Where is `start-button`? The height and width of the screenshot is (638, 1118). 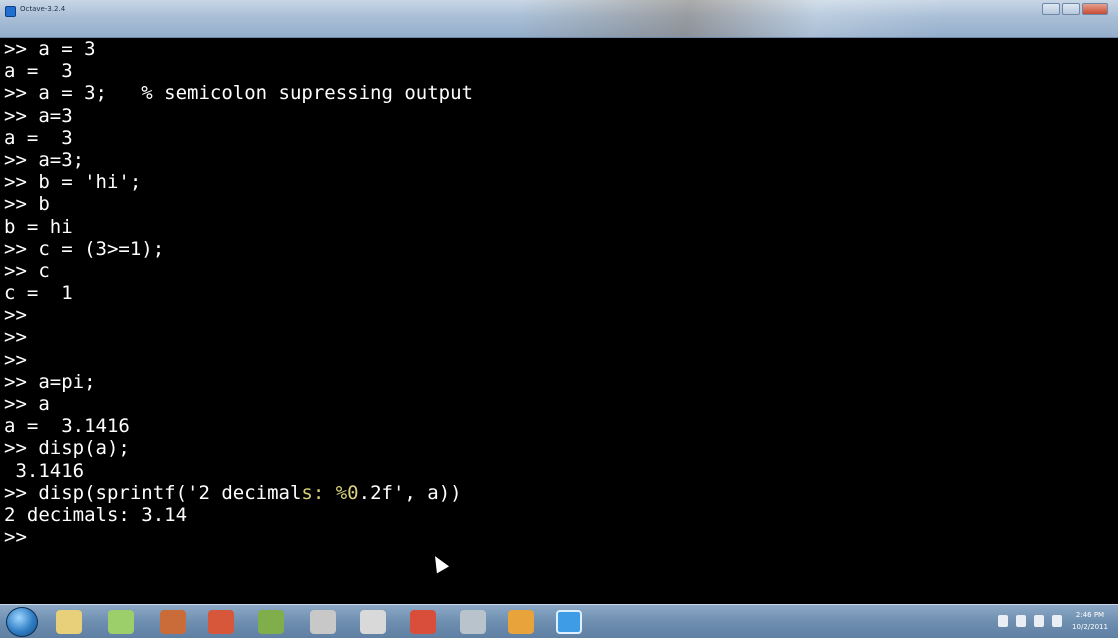 start-button is located at coordinates (22, 622).